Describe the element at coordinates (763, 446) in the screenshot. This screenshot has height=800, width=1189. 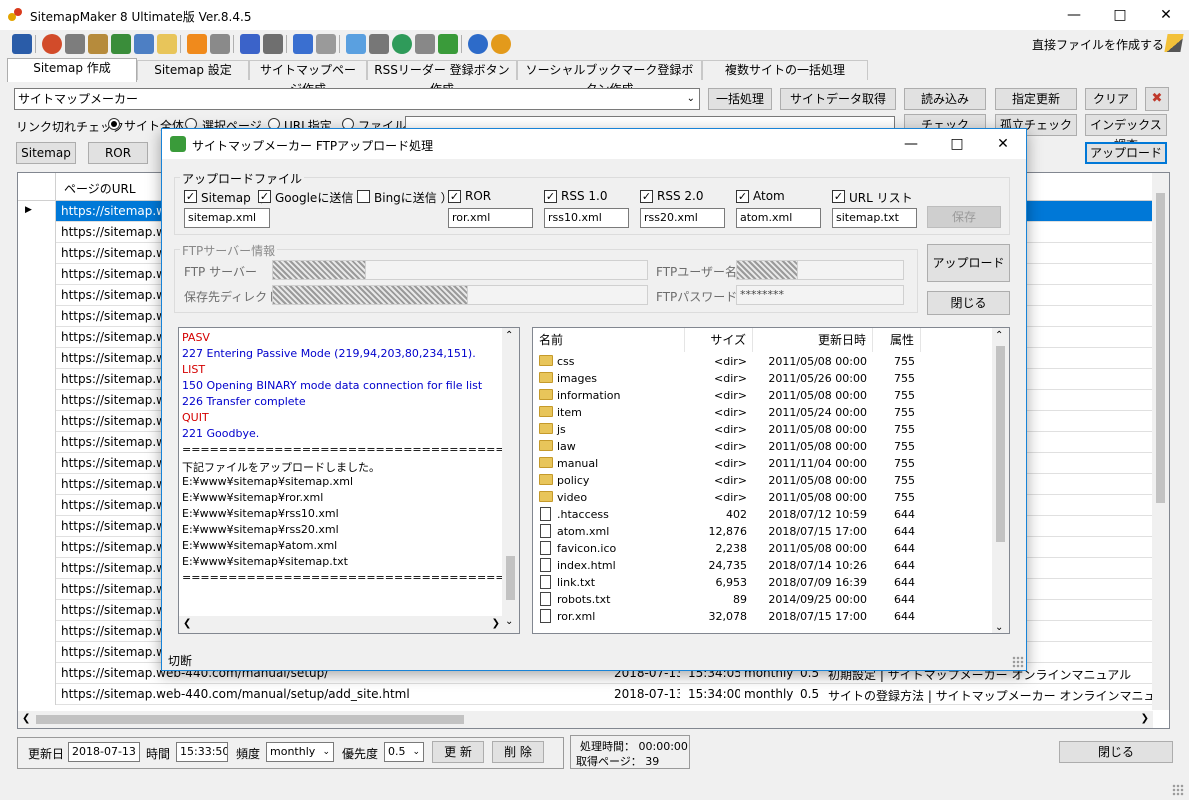
I see `list-item: law <dir> 2011/05/08 00:00 755` at that location.